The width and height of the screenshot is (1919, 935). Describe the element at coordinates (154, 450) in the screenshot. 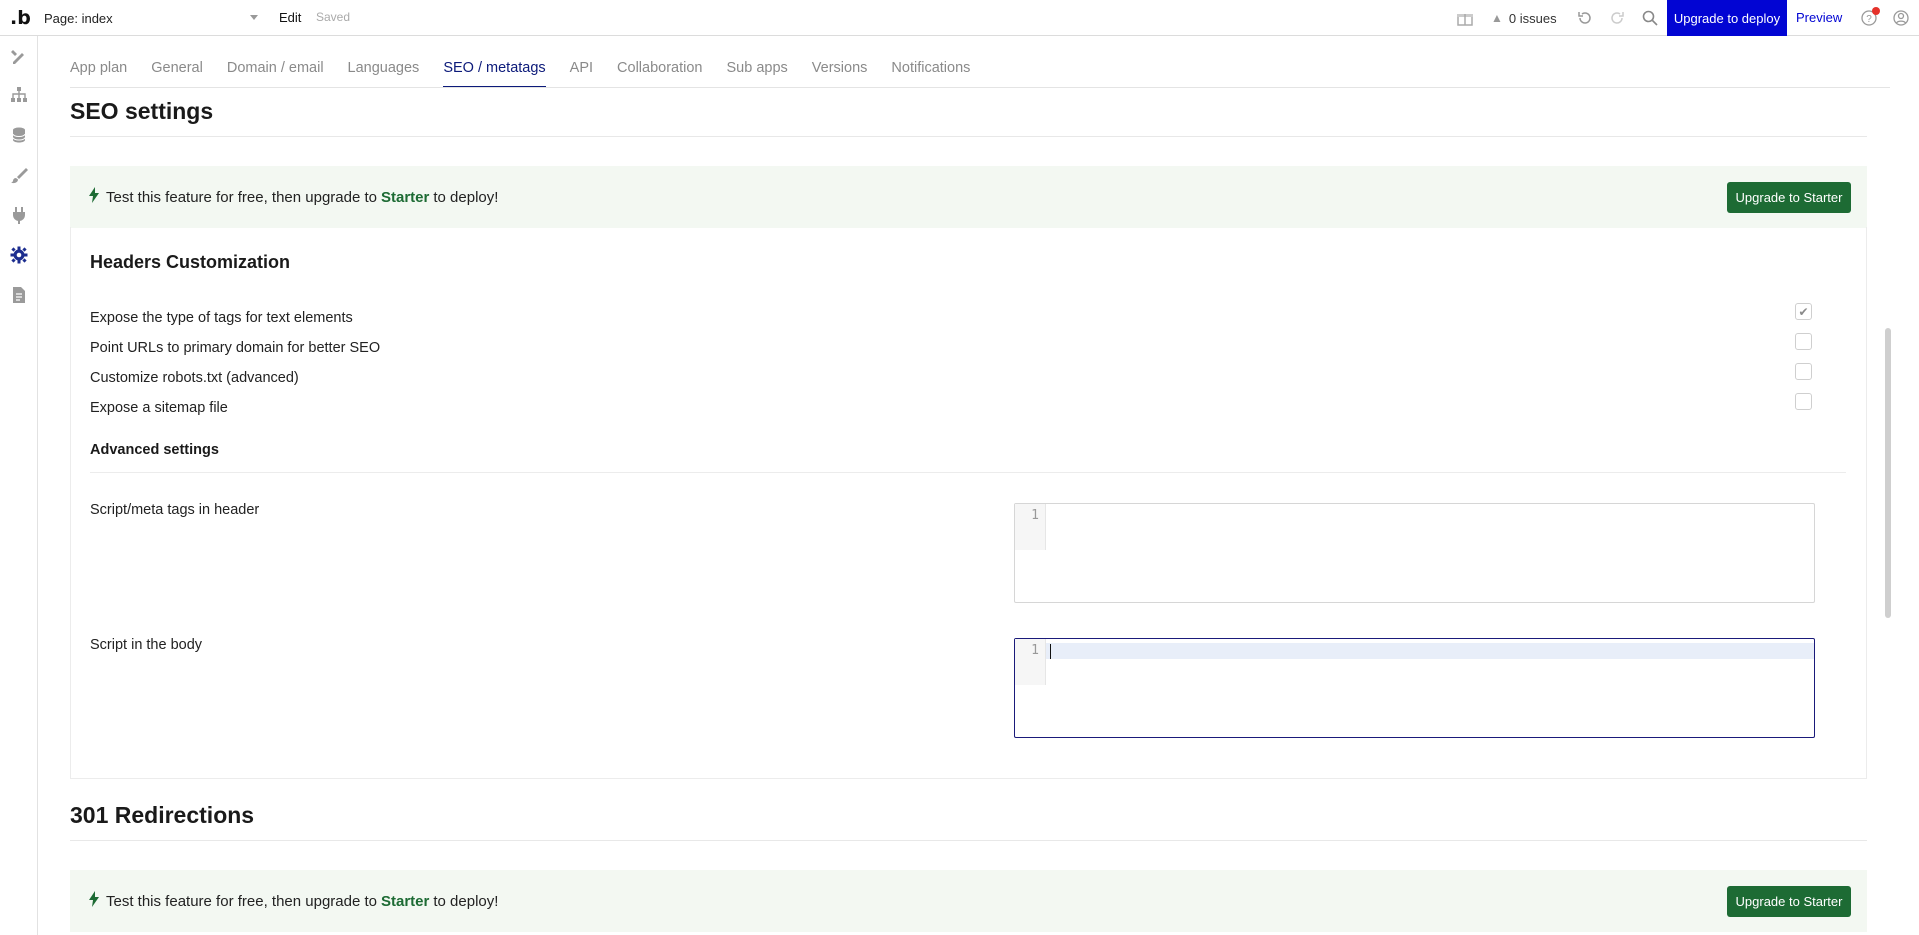

I see `advanced-settings-title: Advanced settings` at that location.